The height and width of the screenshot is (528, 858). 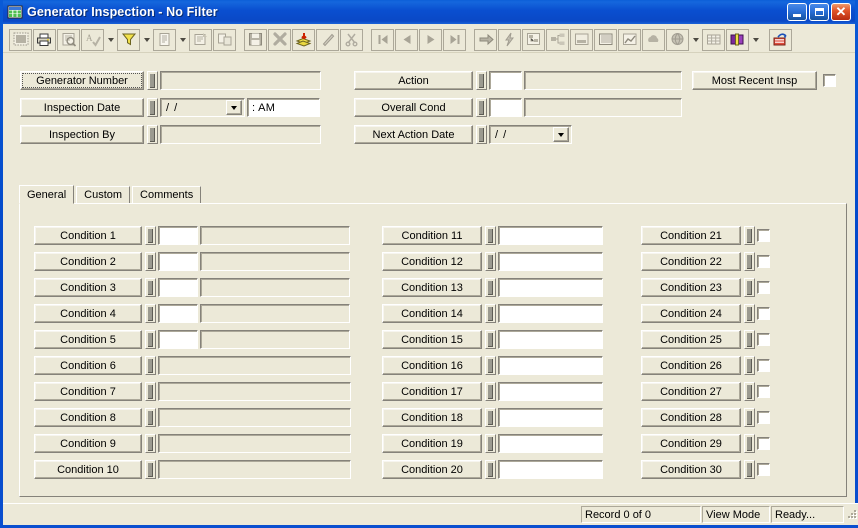 What do you see at coordinates (841, 12) in the screenshot?
I see `close-button: ✕` at bounding box center [841, 12].